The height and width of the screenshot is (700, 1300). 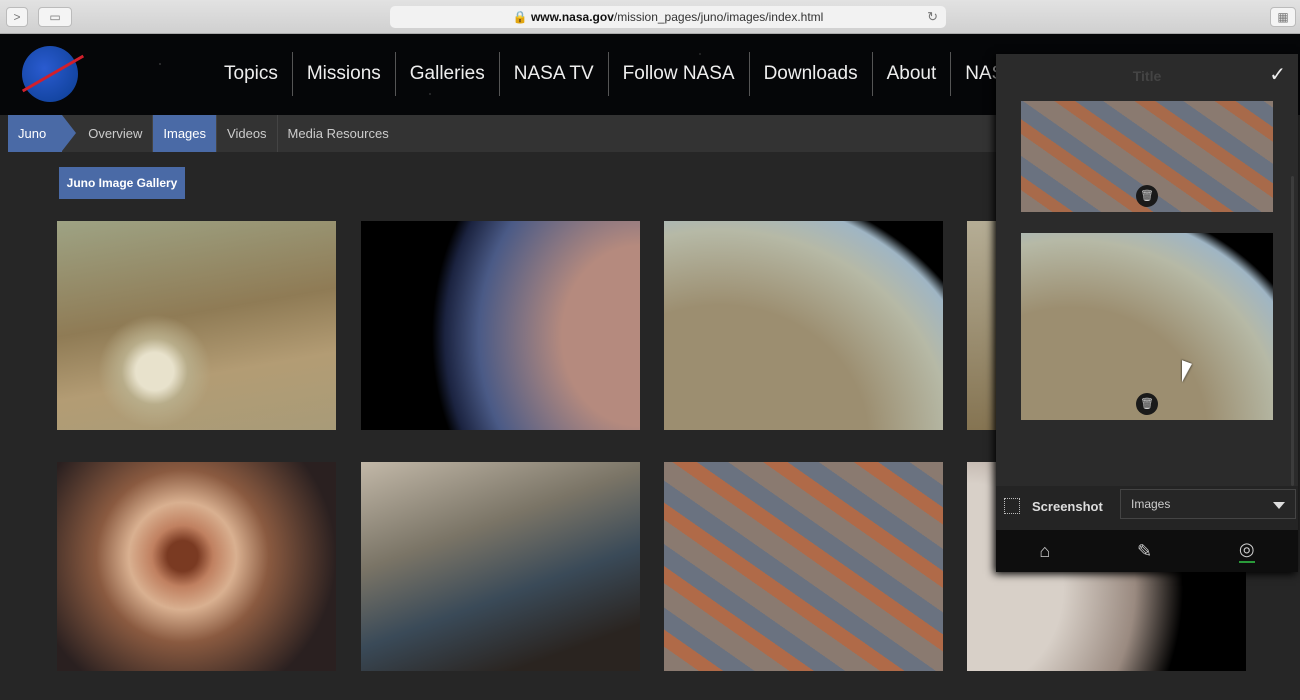 What do you see at coordinates (1187, 373) in the screenshot?
I see `mouse-cursor` at bounding box center [1187, 373].